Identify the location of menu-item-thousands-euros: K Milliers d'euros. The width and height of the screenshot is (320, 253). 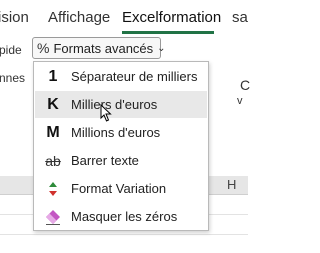
(121, 104).